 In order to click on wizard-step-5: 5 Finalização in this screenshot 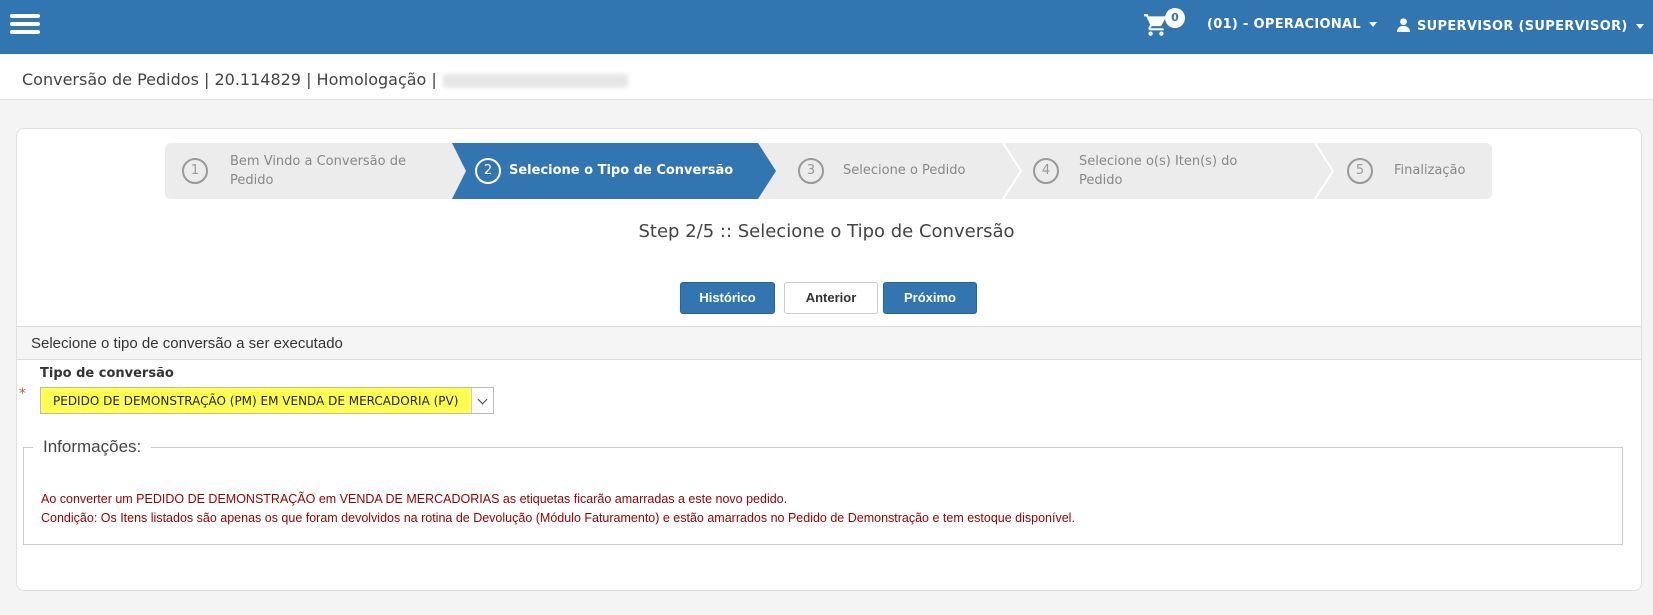, I will do `click(1412, 171)`.